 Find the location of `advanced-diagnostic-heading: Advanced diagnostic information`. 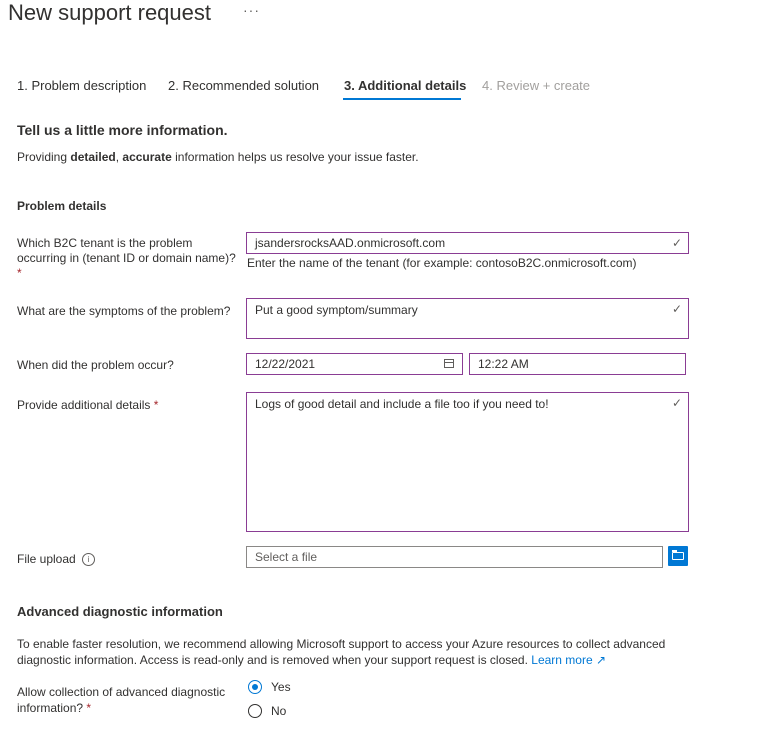

advanced-diagnostic-heading: Advanced diagnostic information is located at coordinates (120, 611).